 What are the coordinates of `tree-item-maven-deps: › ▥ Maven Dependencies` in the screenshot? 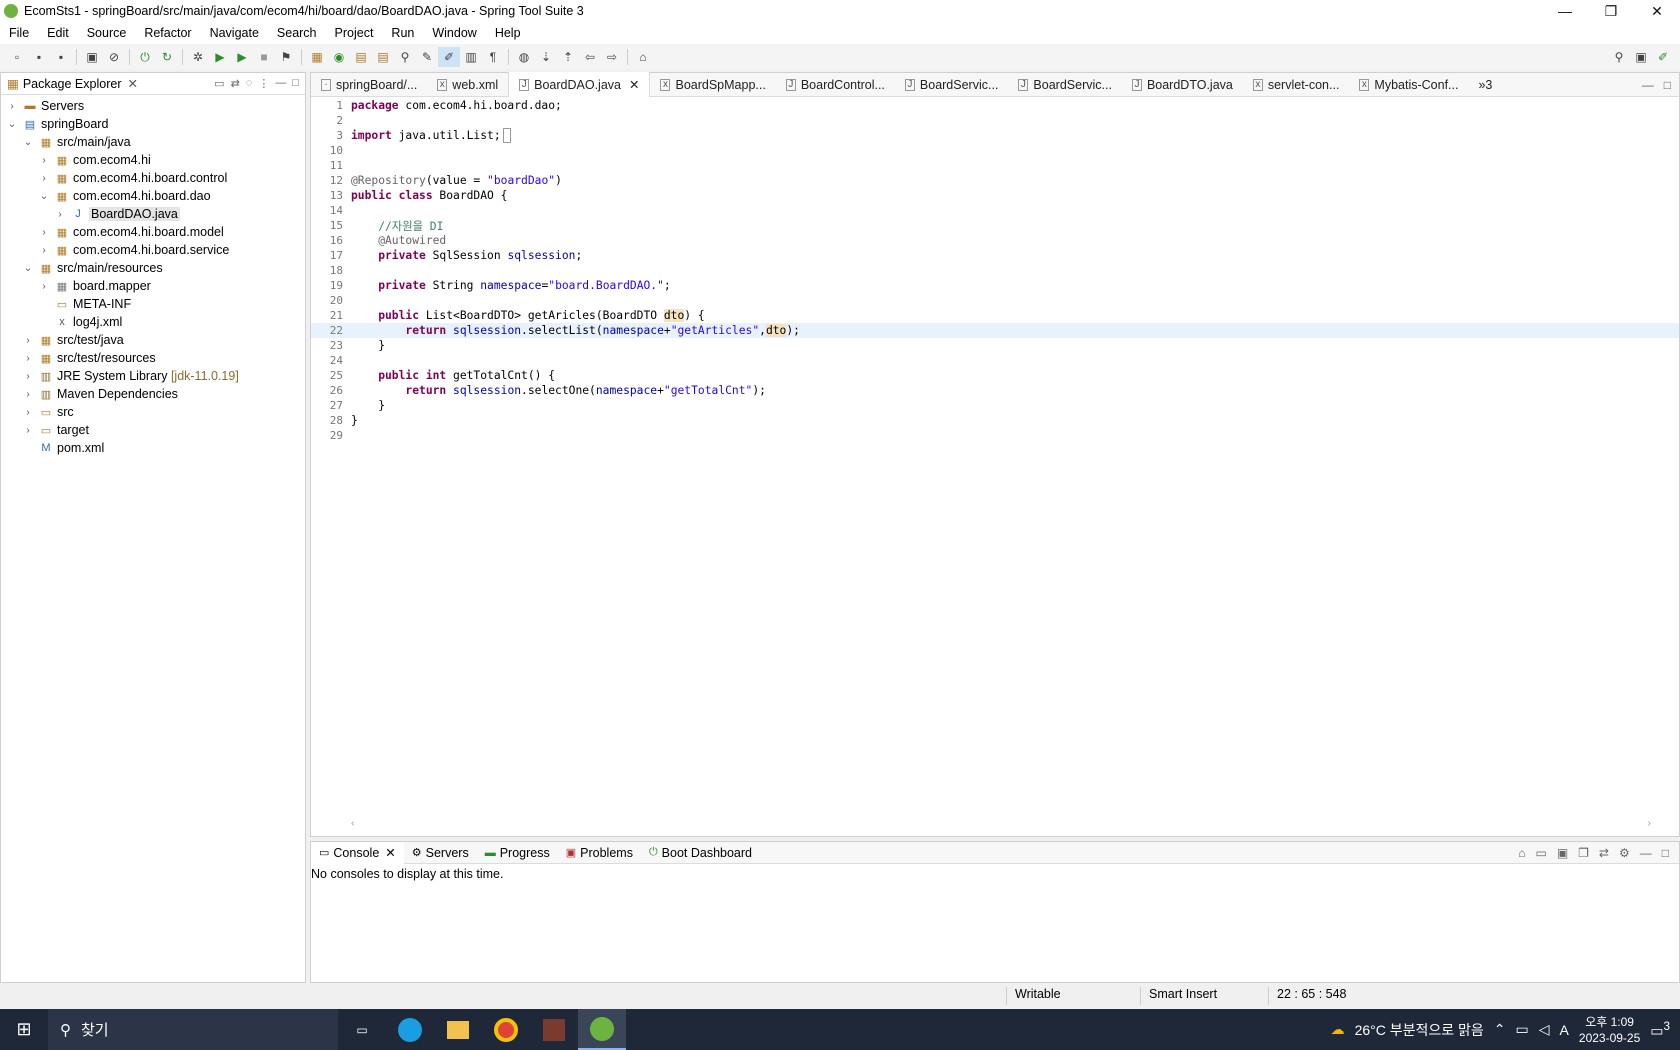 It's located at (153, 394).